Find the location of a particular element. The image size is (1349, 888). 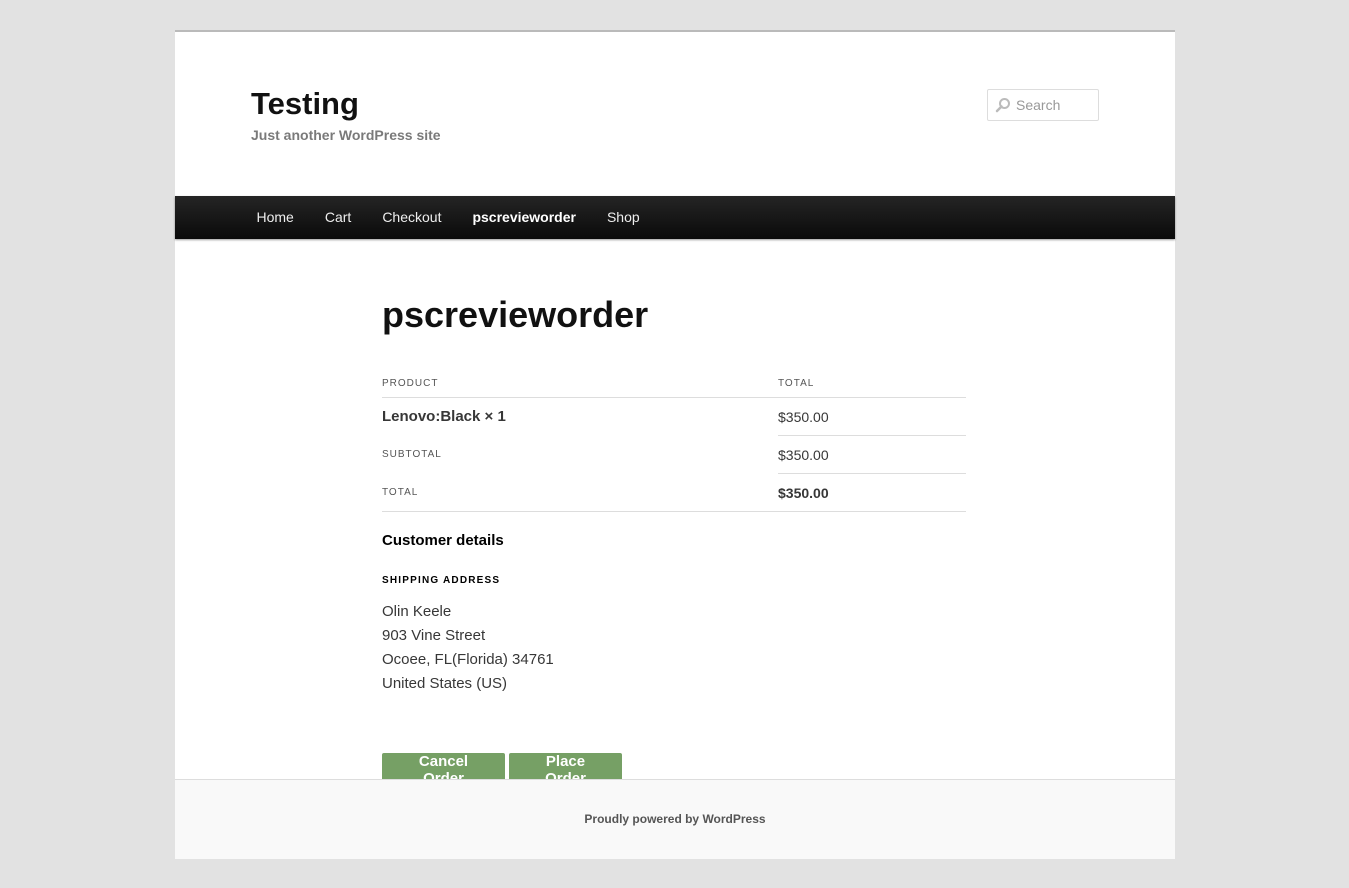

address-city: Ocoee, FL(Florida) 34761 is located at coordinates (468, 659).